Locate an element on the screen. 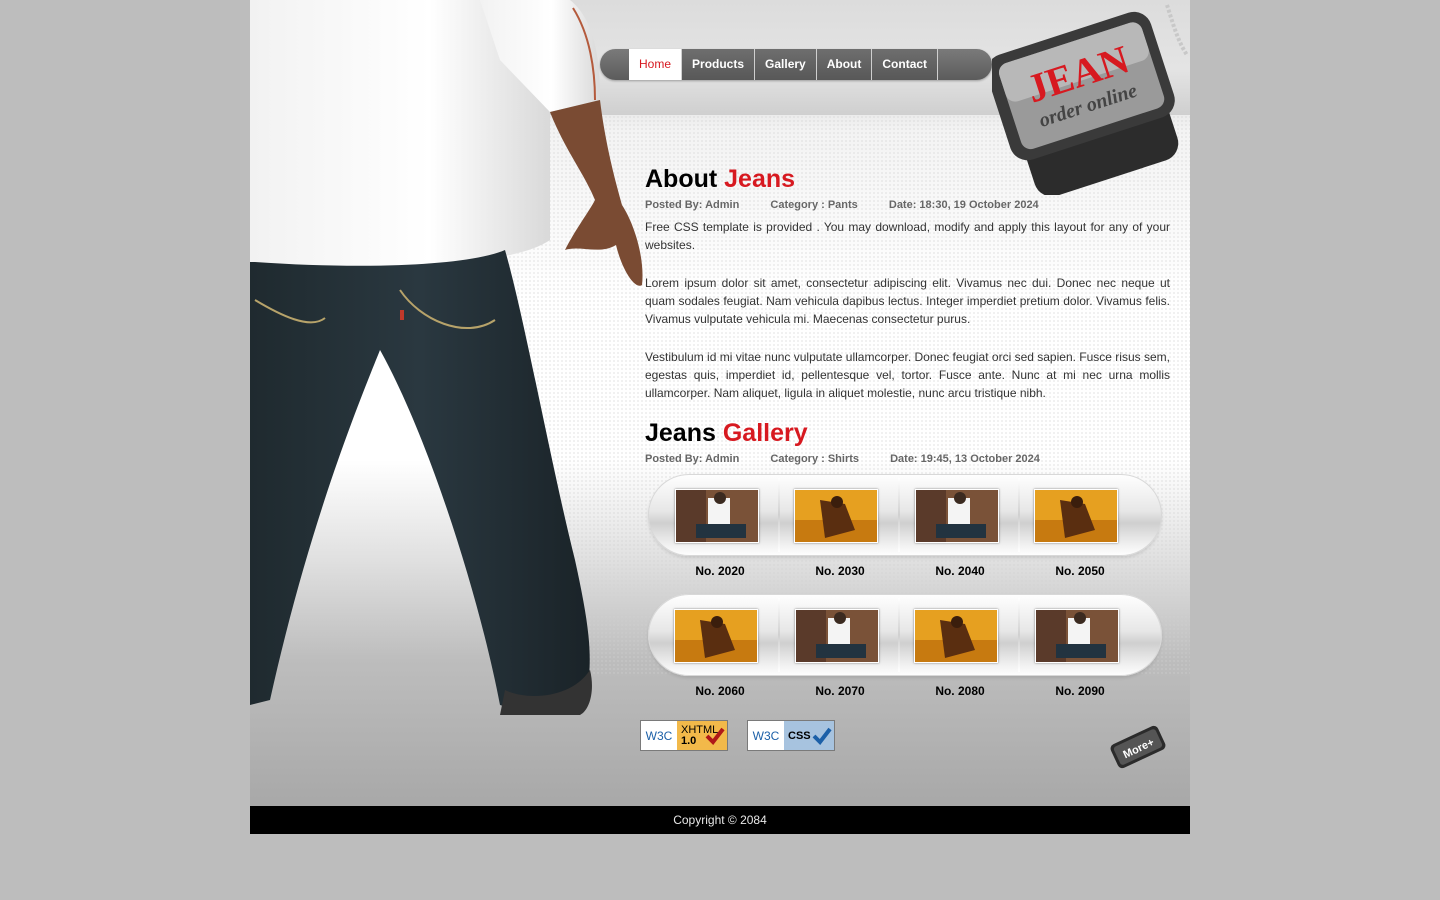  gallery-posted-by: Posted By: Admin is located at coordinates (692, 459).